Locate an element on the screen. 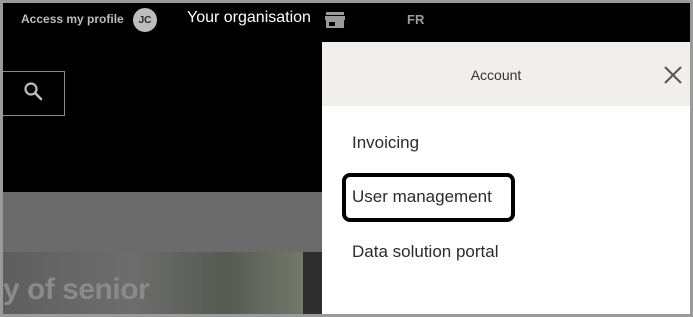 The height and width of the screenshot is (317, 693). hero-image-edge is located at coordinates (313, 283).